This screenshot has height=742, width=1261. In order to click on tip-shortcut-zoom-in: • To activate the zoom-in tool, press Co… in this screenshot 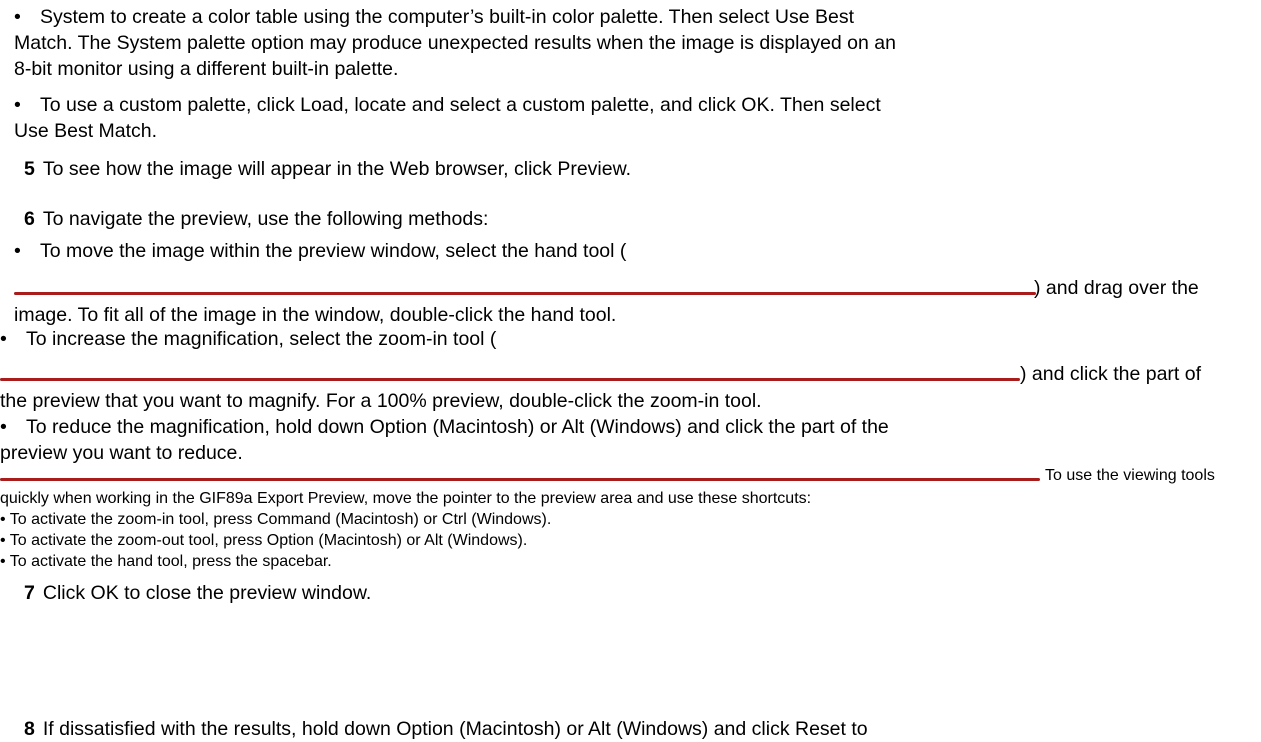, I will do `click(276, 519)`.